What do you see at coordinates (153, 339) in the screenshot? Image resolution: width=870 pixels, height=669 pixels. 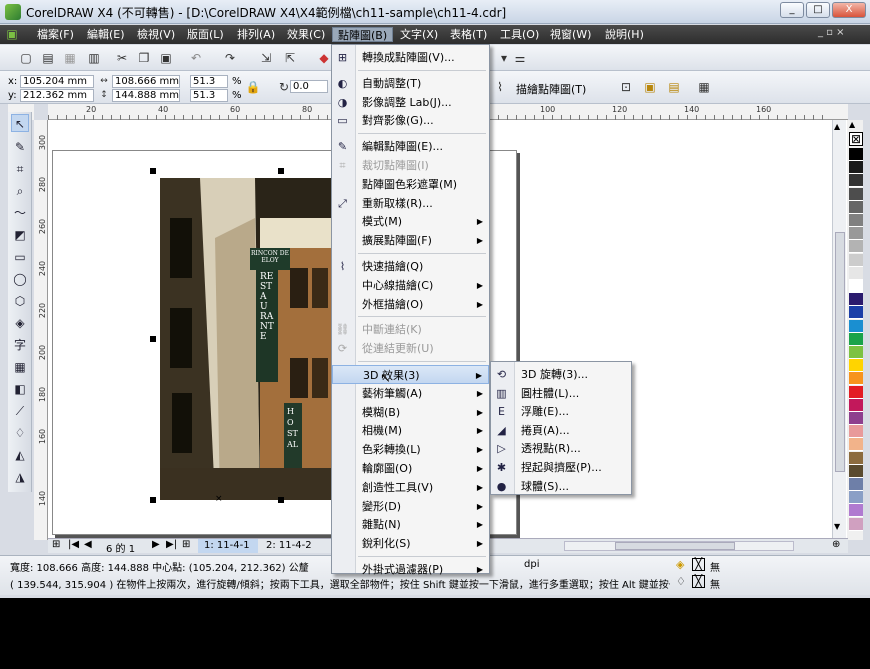 I see `selection-handle-ml` at bounding box center [153, 339].